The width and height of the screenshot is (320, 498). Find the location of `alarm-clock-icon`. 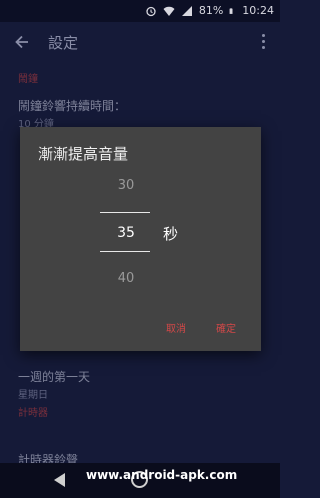

alarm-clock-icon is located at coordinates (151, 11).